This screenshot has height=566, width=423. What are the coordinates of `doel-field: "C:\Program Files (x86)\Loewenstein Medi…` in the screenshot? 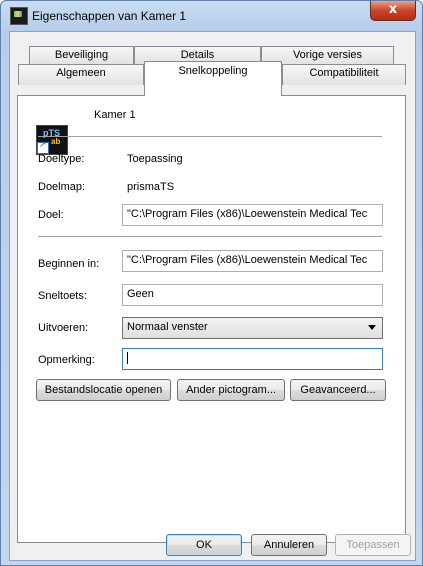 It's located at (252, 215).